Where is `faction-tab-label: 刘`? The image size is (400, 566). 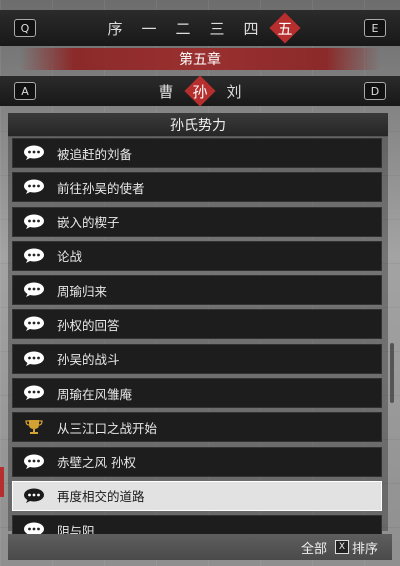 faction-tab-label: 刘 is located at coordinates (234, 91).